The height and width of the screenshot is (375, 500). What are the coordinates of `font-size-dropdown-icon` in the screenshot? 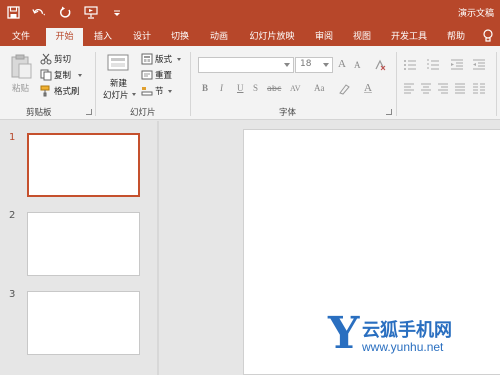 It's located at (326, 65).